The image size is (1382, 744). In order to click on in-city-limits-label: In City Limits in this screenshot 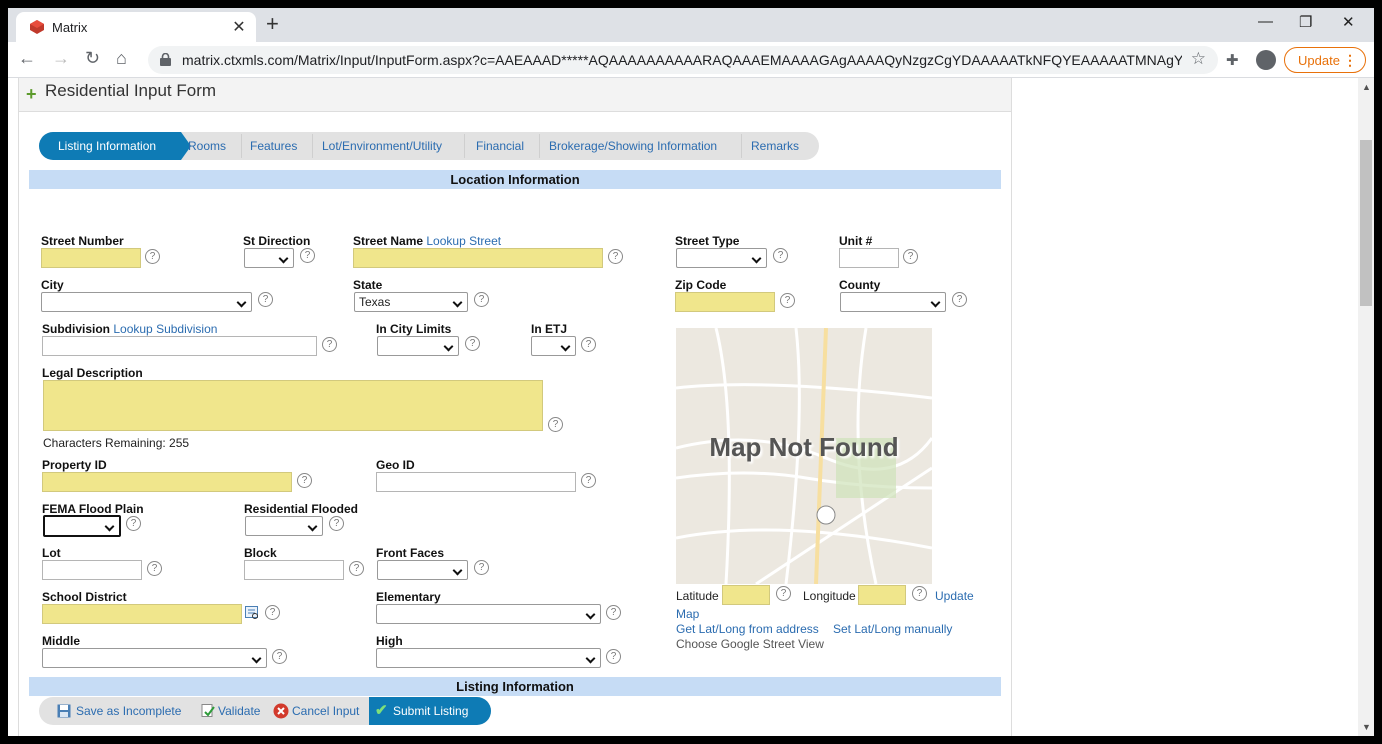, I will do `click(414, 329)`.